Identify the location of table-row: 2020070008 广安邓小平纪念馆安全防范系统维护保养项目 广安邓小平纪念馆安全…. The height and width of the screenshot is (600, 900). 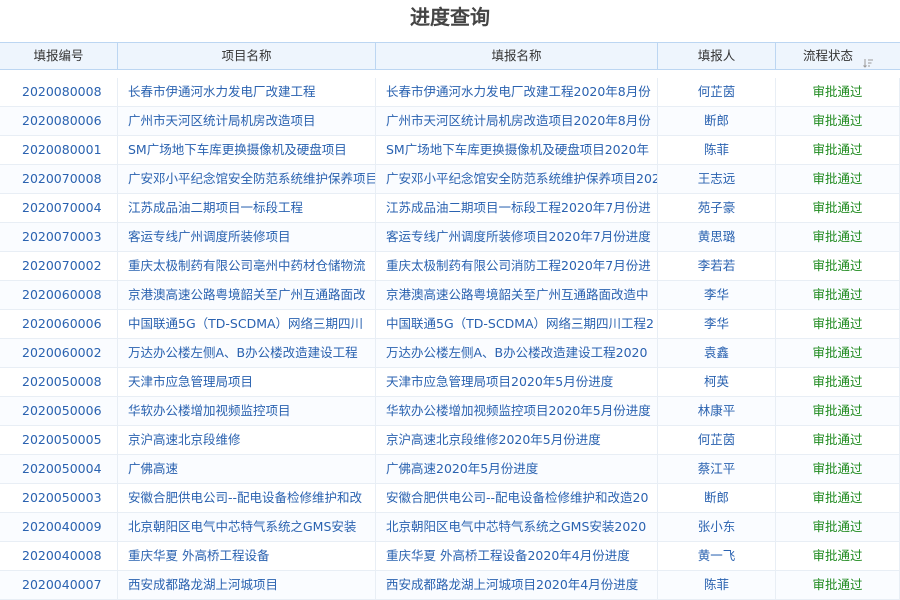
(450, 179).